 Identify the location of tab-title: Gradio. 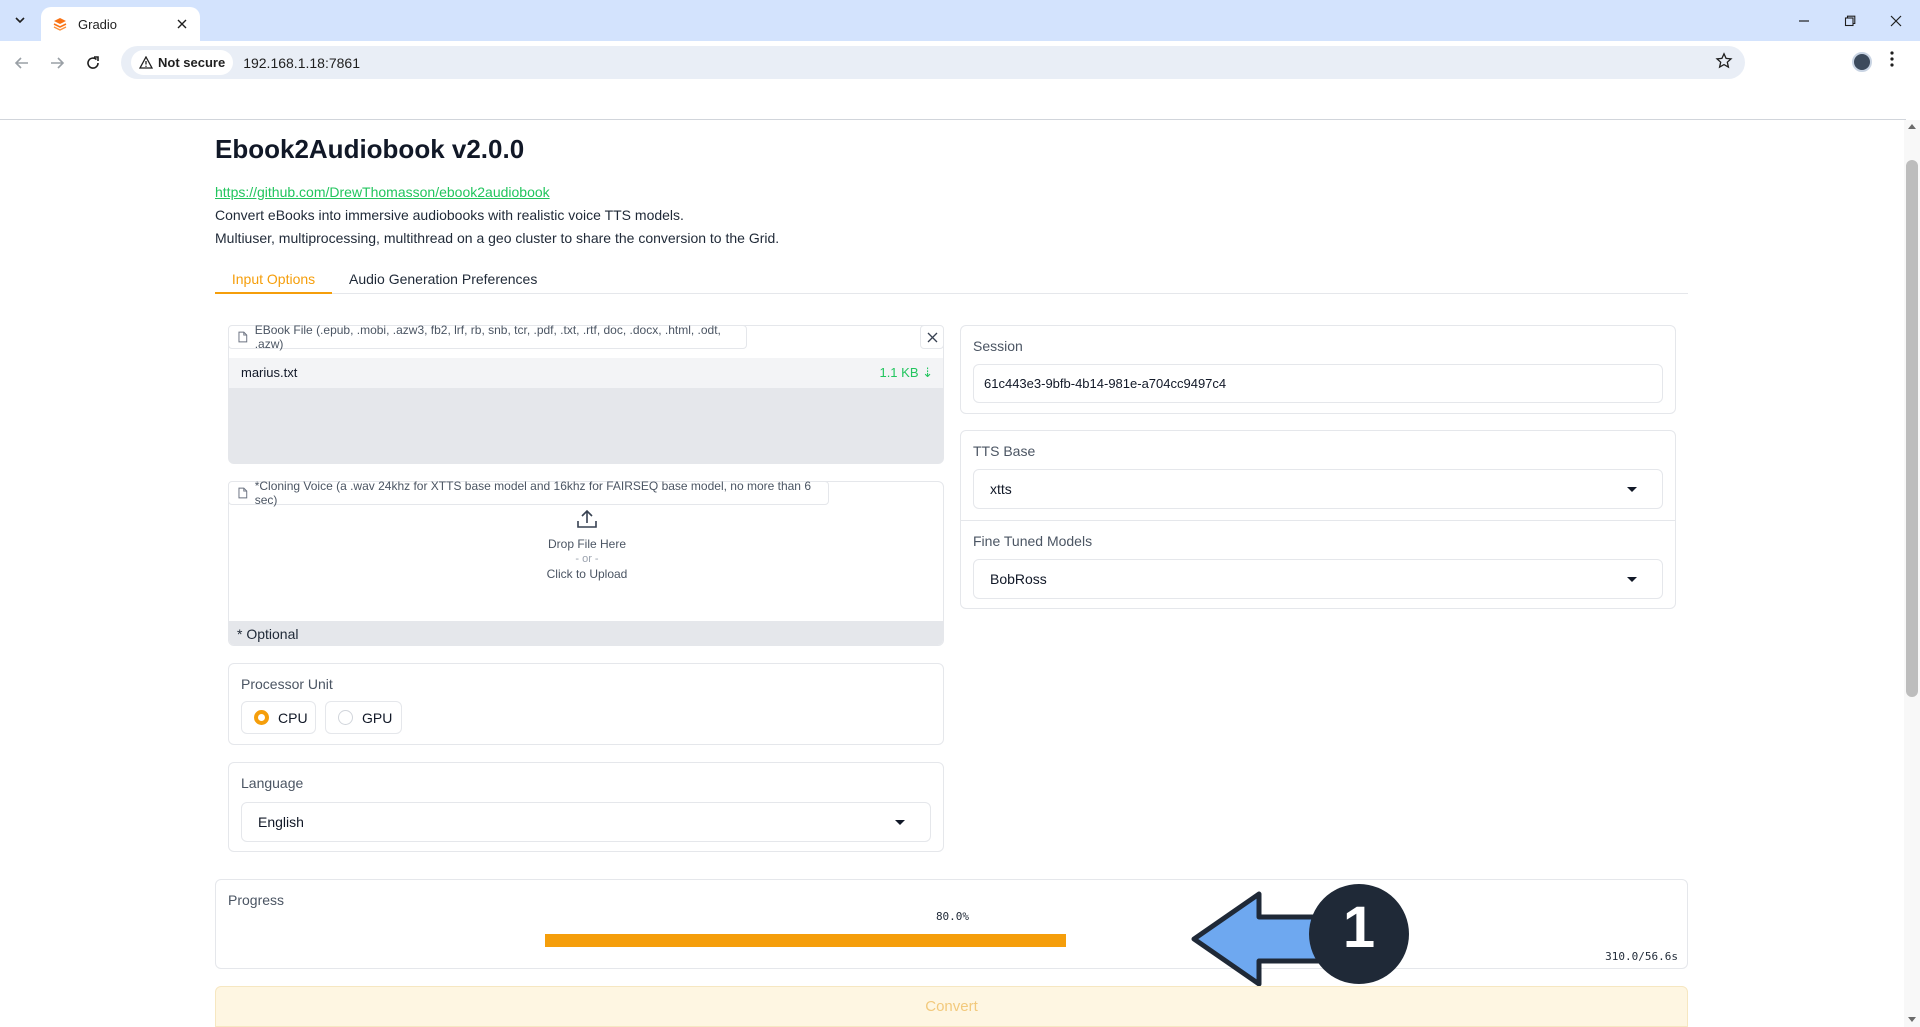
(98, 24).